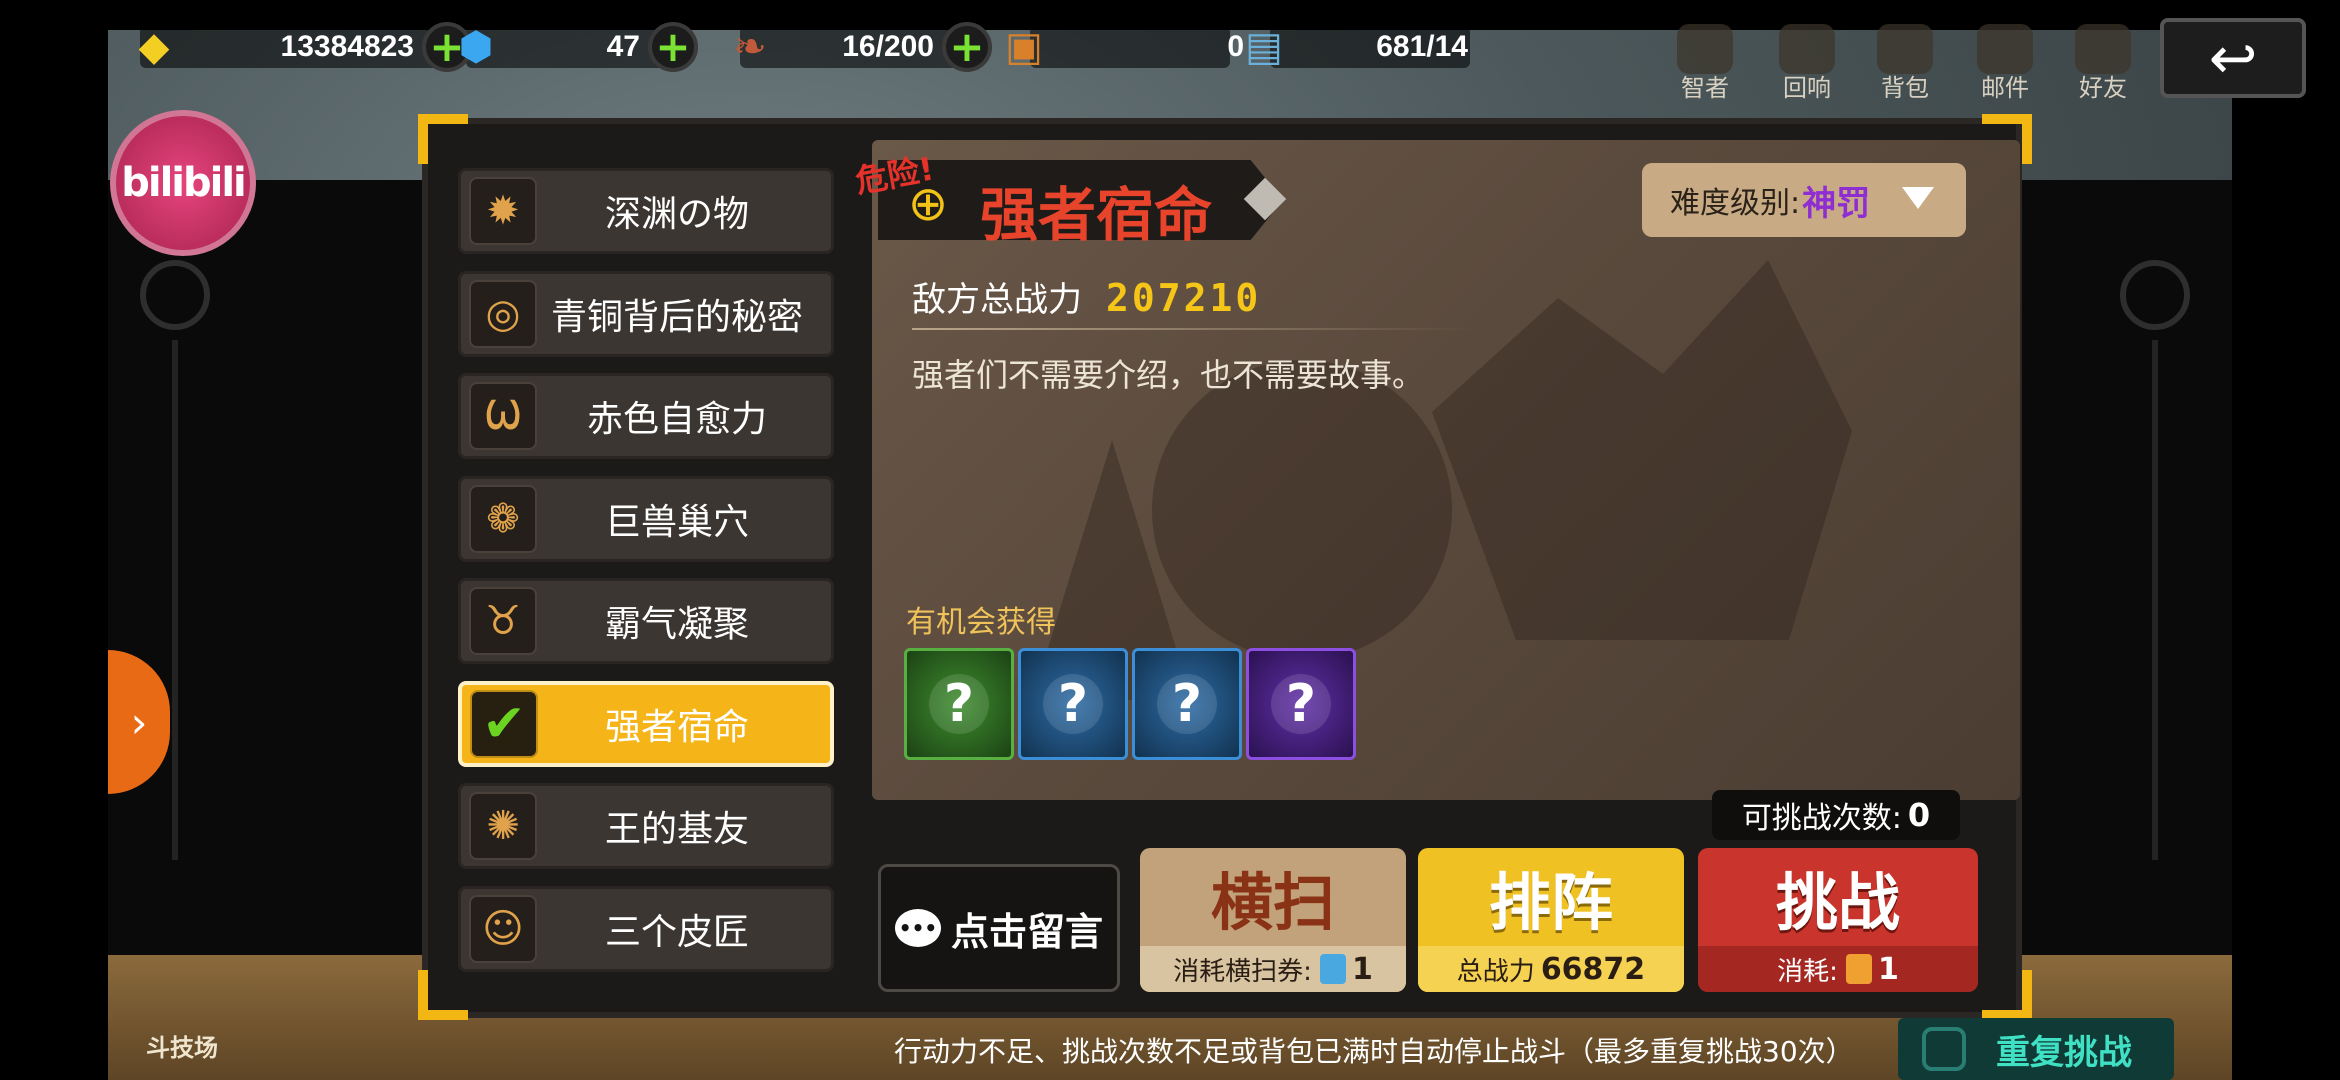 The height and width of the screenshot is (1080, 2340). Describe the element at coordinates (1024, 47) in the screenshot. I see `card-icon: ▣` at that location.